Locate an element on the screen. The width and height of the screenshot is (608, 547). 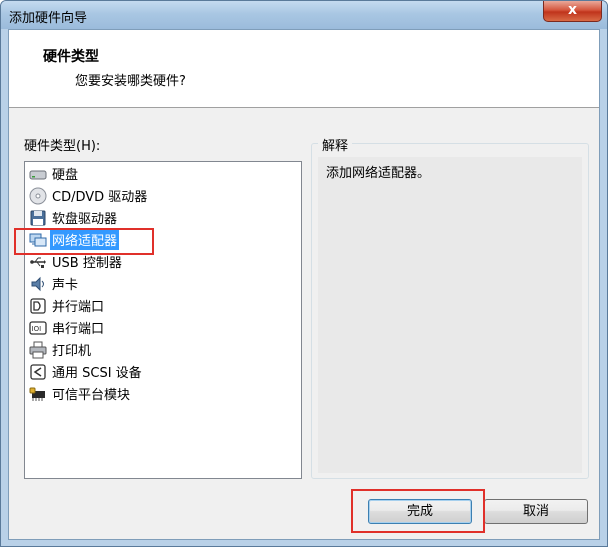
list-item-label: 串行端口 is located at coordinates (78, 329).